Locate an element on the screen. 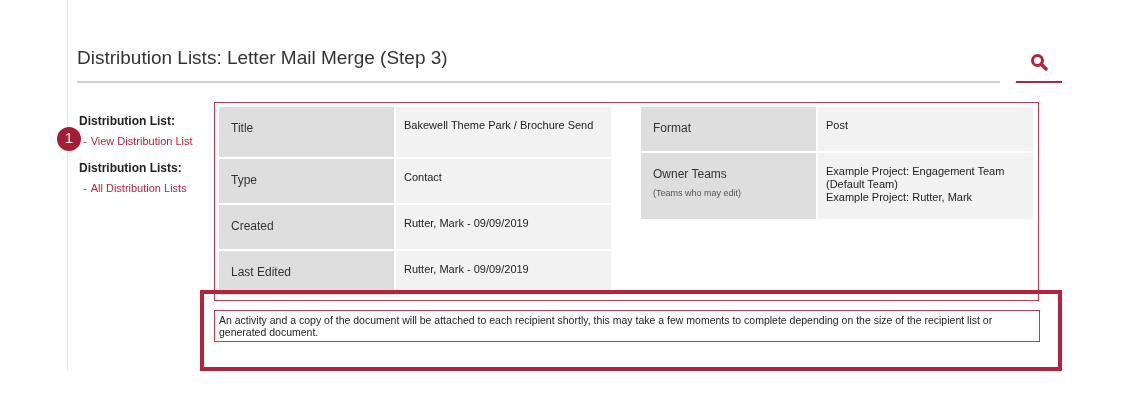  field-value: Example Project: Engagement Team (Default Team) is located at coordinates (916, 177).